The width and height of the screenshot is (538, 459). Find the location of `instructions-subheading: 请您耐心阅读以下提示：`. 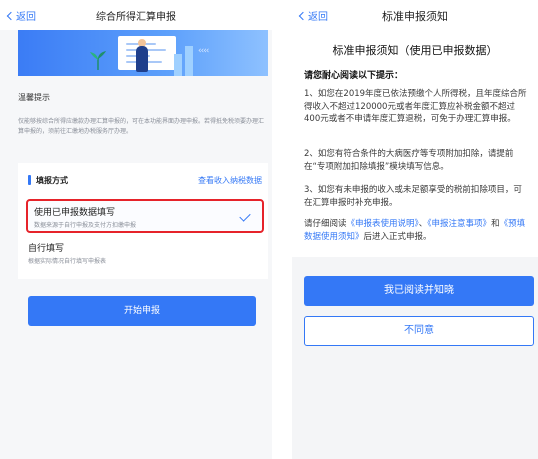

instructions-subheading: 请您耐心阅读以下提示： is located at coordinates (354, 76).